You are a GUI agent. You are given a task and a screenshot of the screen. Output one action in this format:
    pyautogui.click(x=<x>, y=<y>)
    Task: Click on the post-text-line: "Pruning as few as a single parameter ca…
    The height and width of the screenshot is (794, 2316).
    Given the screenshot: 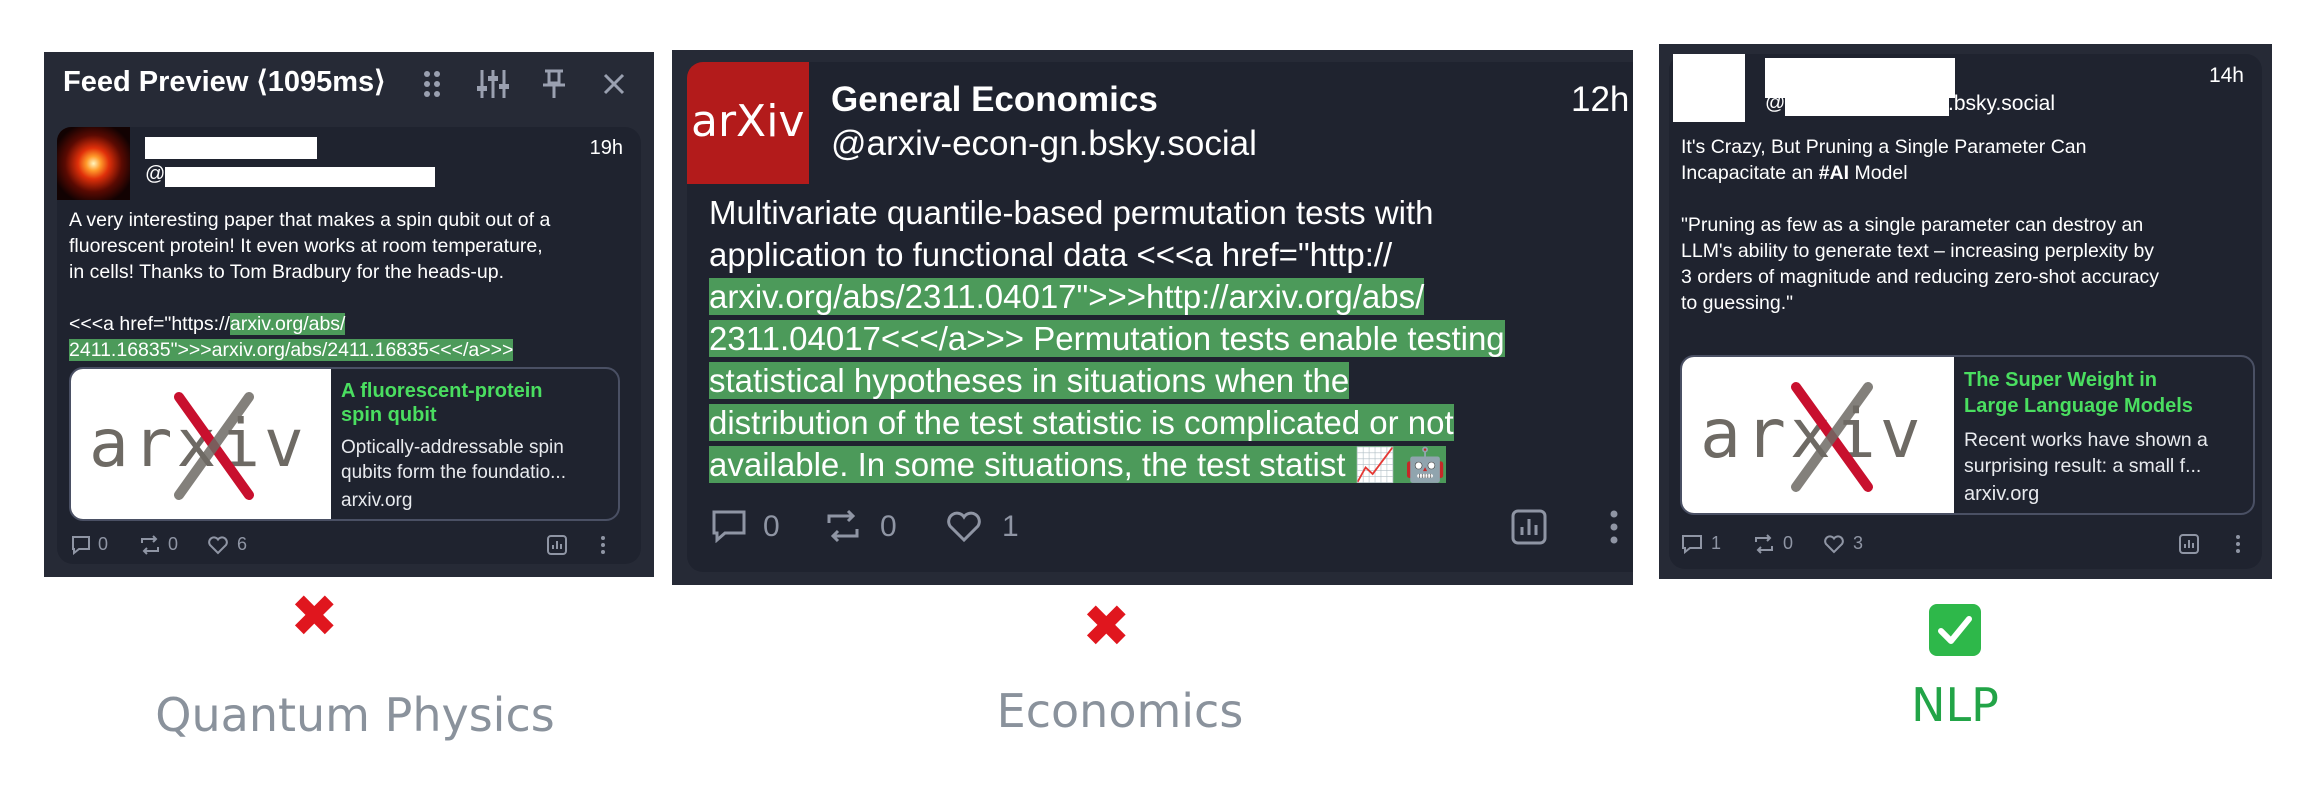 What is the action you would take?
    pyautogui.click(x=1912, y=225)
    